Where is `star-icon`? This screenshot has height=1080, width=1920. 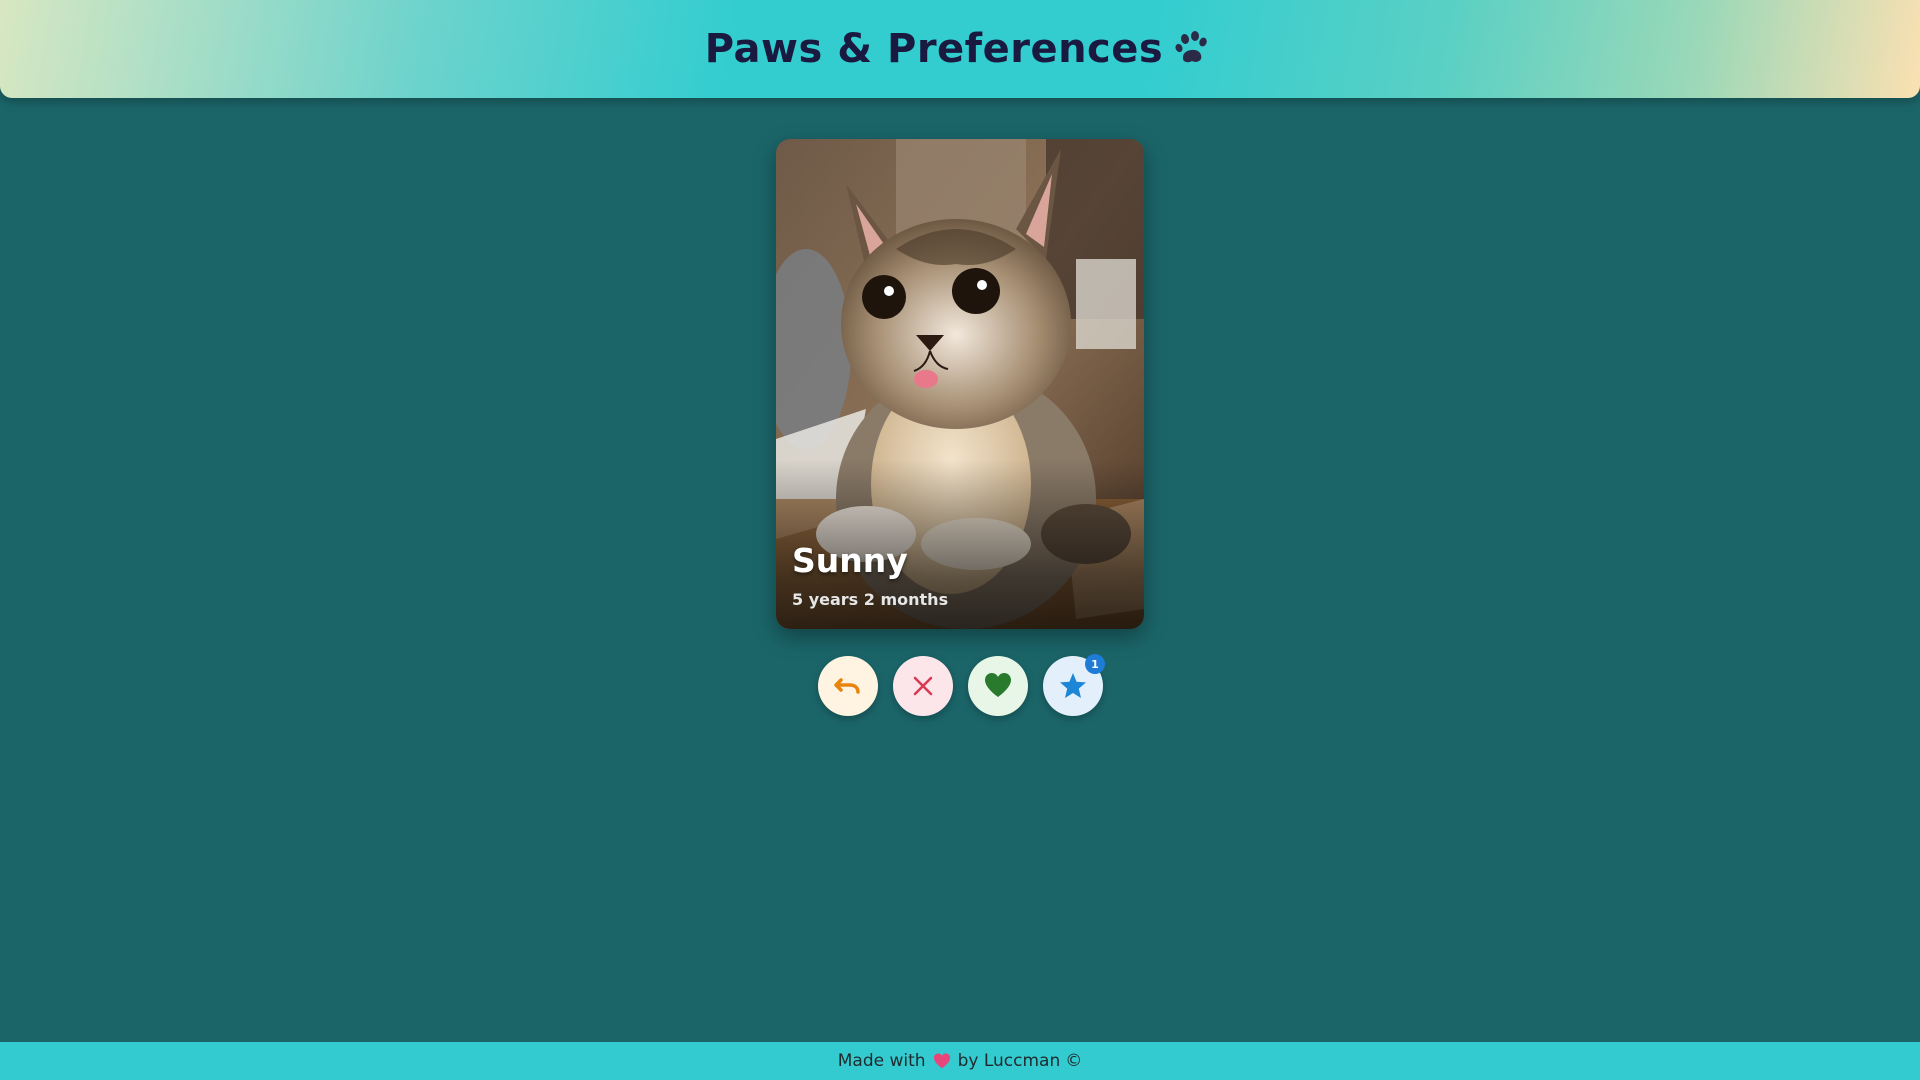
star-icon is located at coordinates (1073, 685).